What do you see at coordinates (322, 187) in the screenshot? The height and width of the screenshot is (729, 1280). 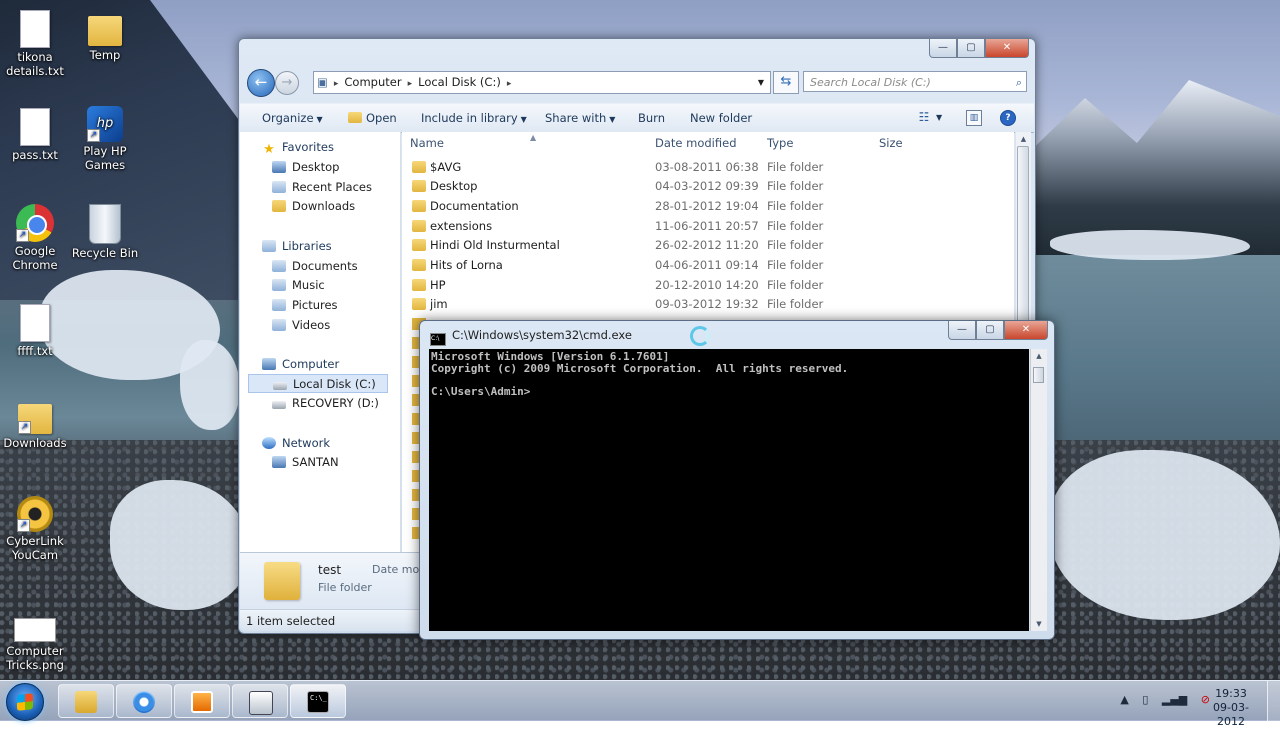 I see `nav-recent-places: Recent Places` at bounding box center [322, 187].